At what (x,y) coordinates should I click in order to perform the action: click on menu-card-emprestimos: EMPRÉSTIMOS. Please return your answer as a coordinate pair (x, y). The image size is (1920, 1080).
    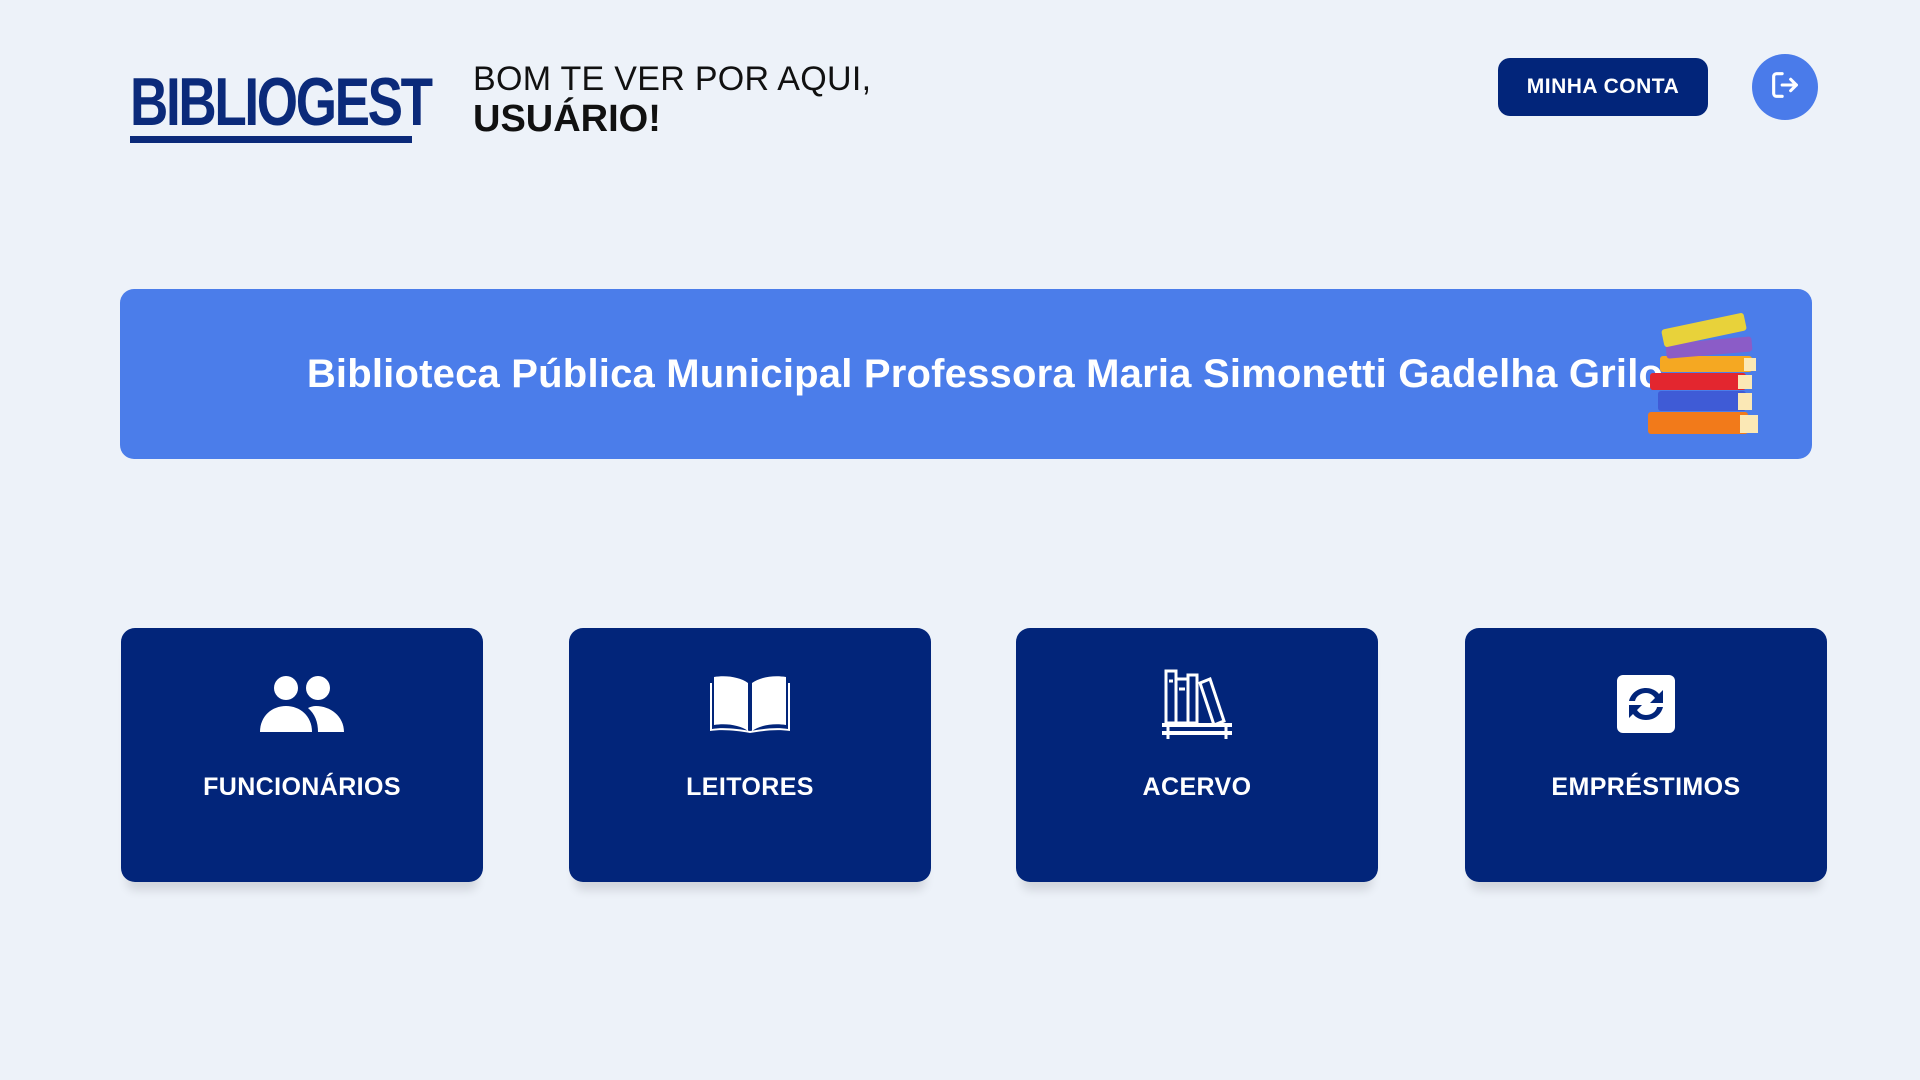
    Looking at the image, I should click on (1646, 755).